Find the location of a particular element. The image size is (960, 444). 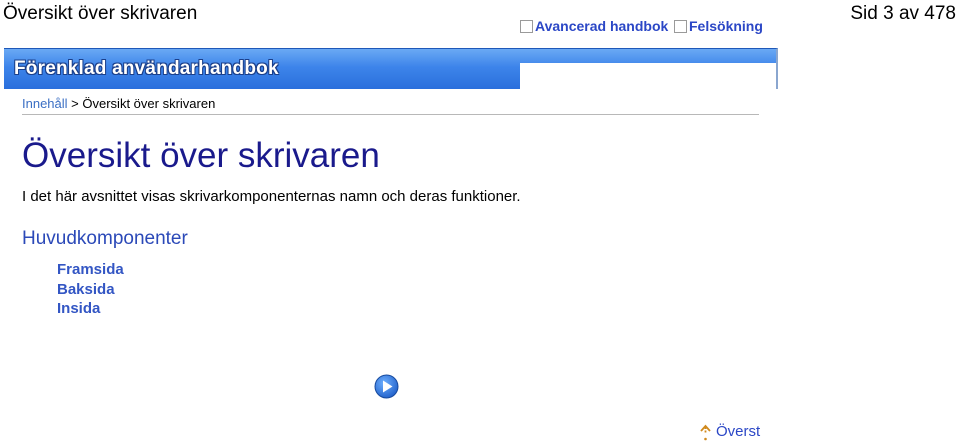

advanced-guide-label: Avancerad handbok is located at coordinates (602, 26).